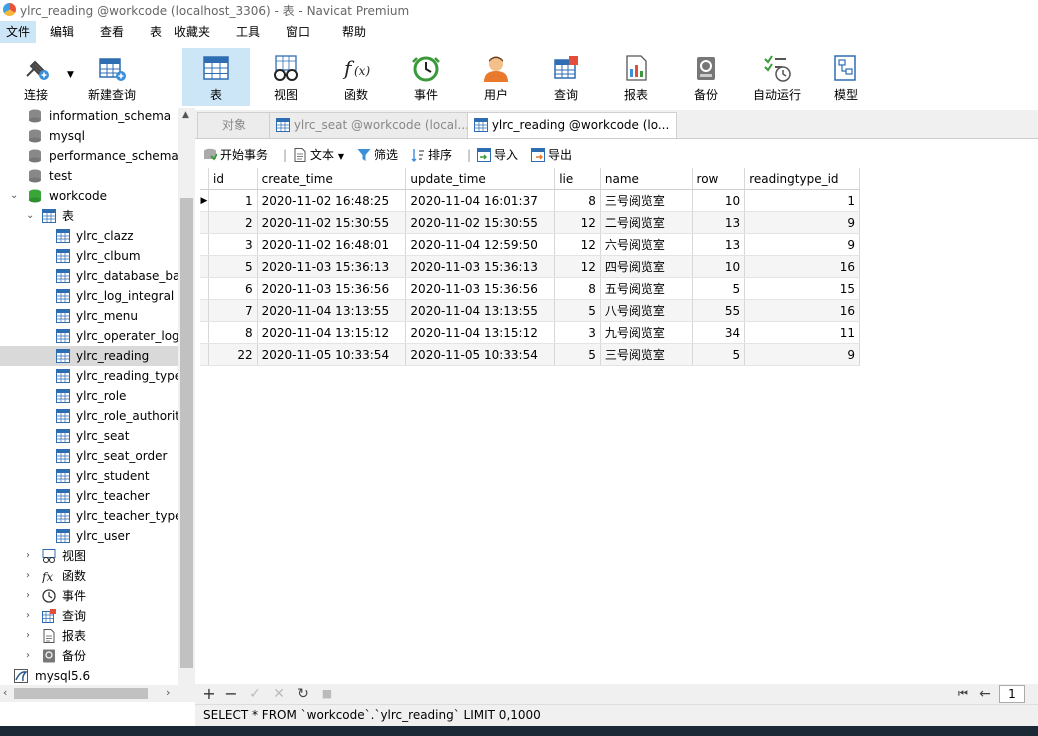 This screenshot has height=736, width=1038. Describe the element at coordinates (70, 75) in the screenshot. I see `connect-dropdown-icon: ▼` at that location.